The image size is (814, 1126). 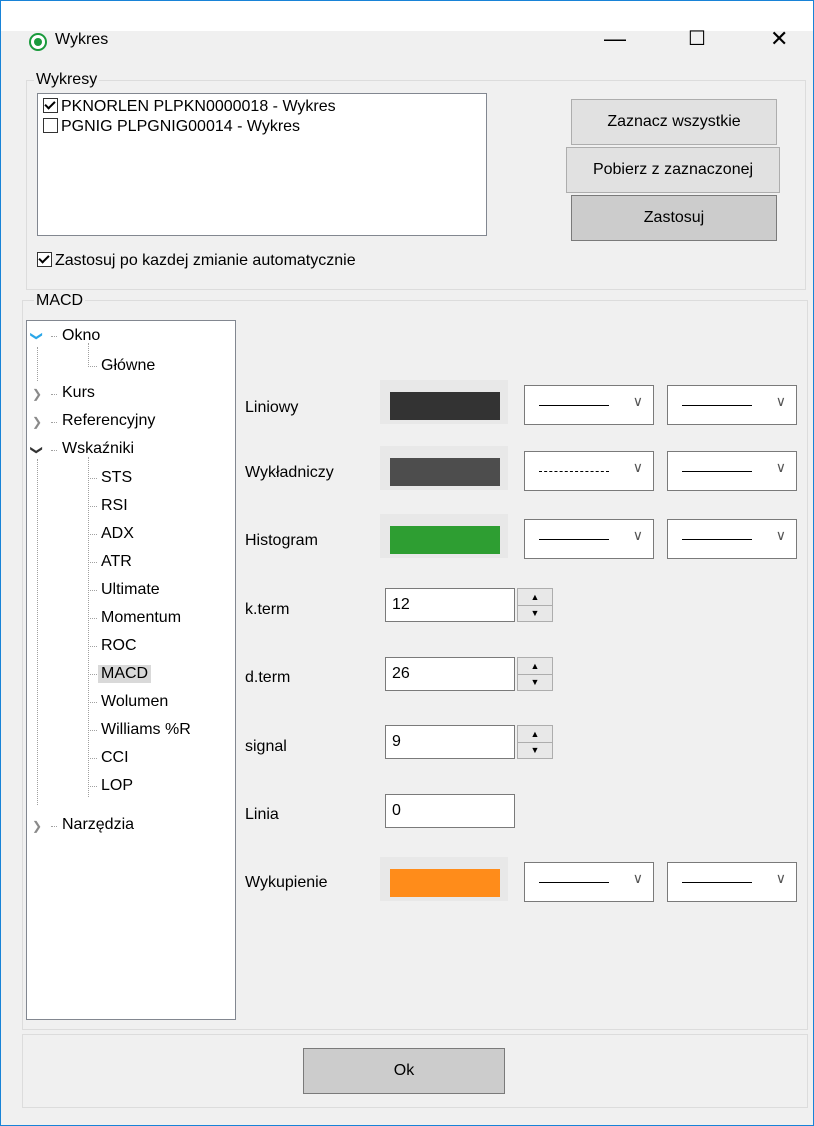 What do you see at coordinates (114, 506) in the screenshot?
I see `tree-node-rsi: RSI` at bounding box center [114, 506].